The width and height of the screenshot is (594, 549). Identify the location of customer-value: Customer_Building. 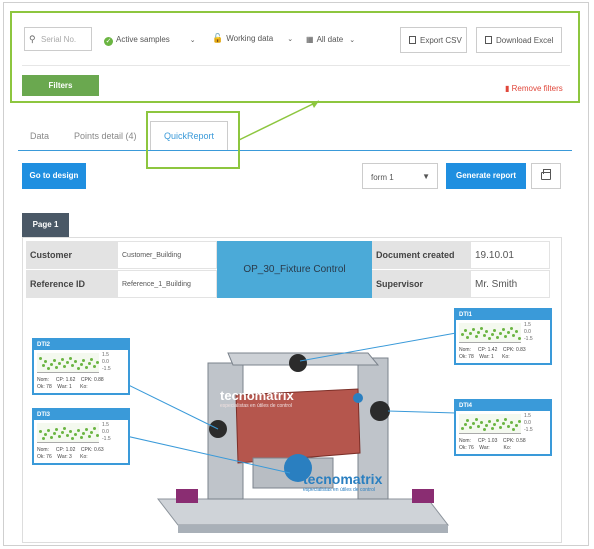
(167, 255).